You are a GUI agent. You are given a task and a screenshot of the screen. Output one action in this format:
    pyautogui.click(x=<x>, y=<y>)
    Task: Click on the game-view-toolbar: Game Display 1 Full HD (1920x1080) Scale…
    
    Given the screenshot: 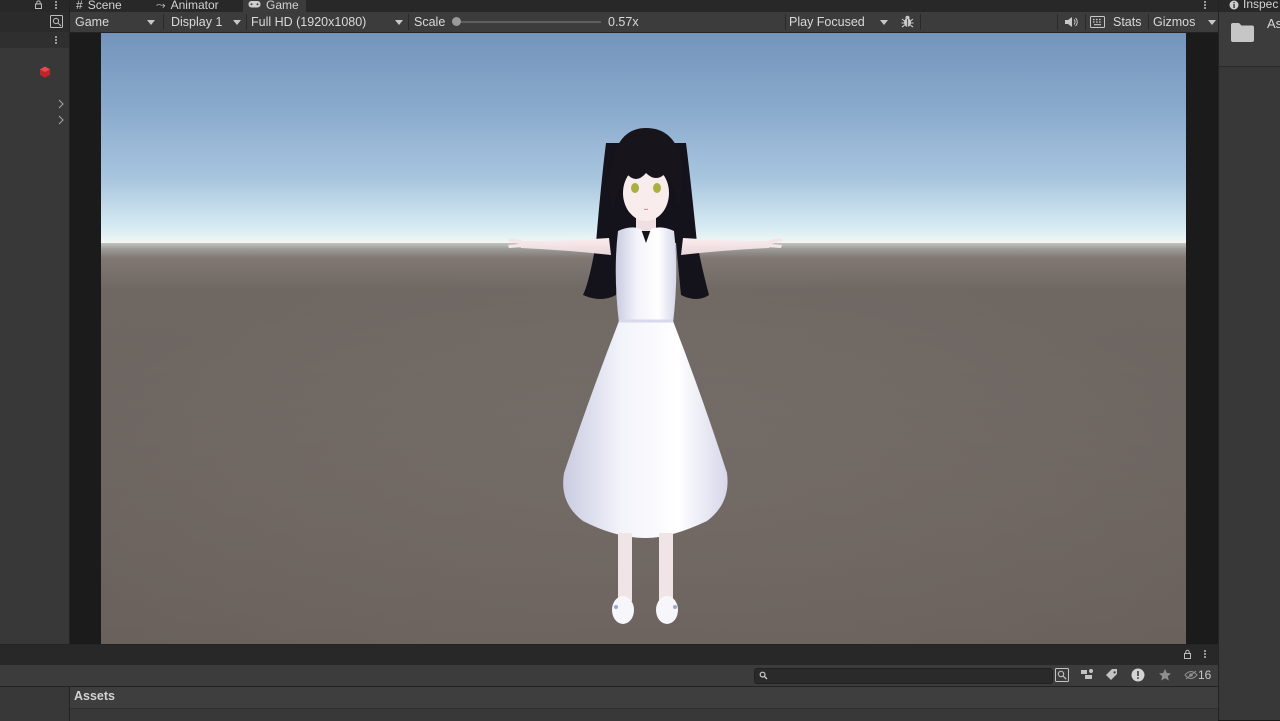 What is the action you would take?
    pyautogui.click(x=644, y=17)
    